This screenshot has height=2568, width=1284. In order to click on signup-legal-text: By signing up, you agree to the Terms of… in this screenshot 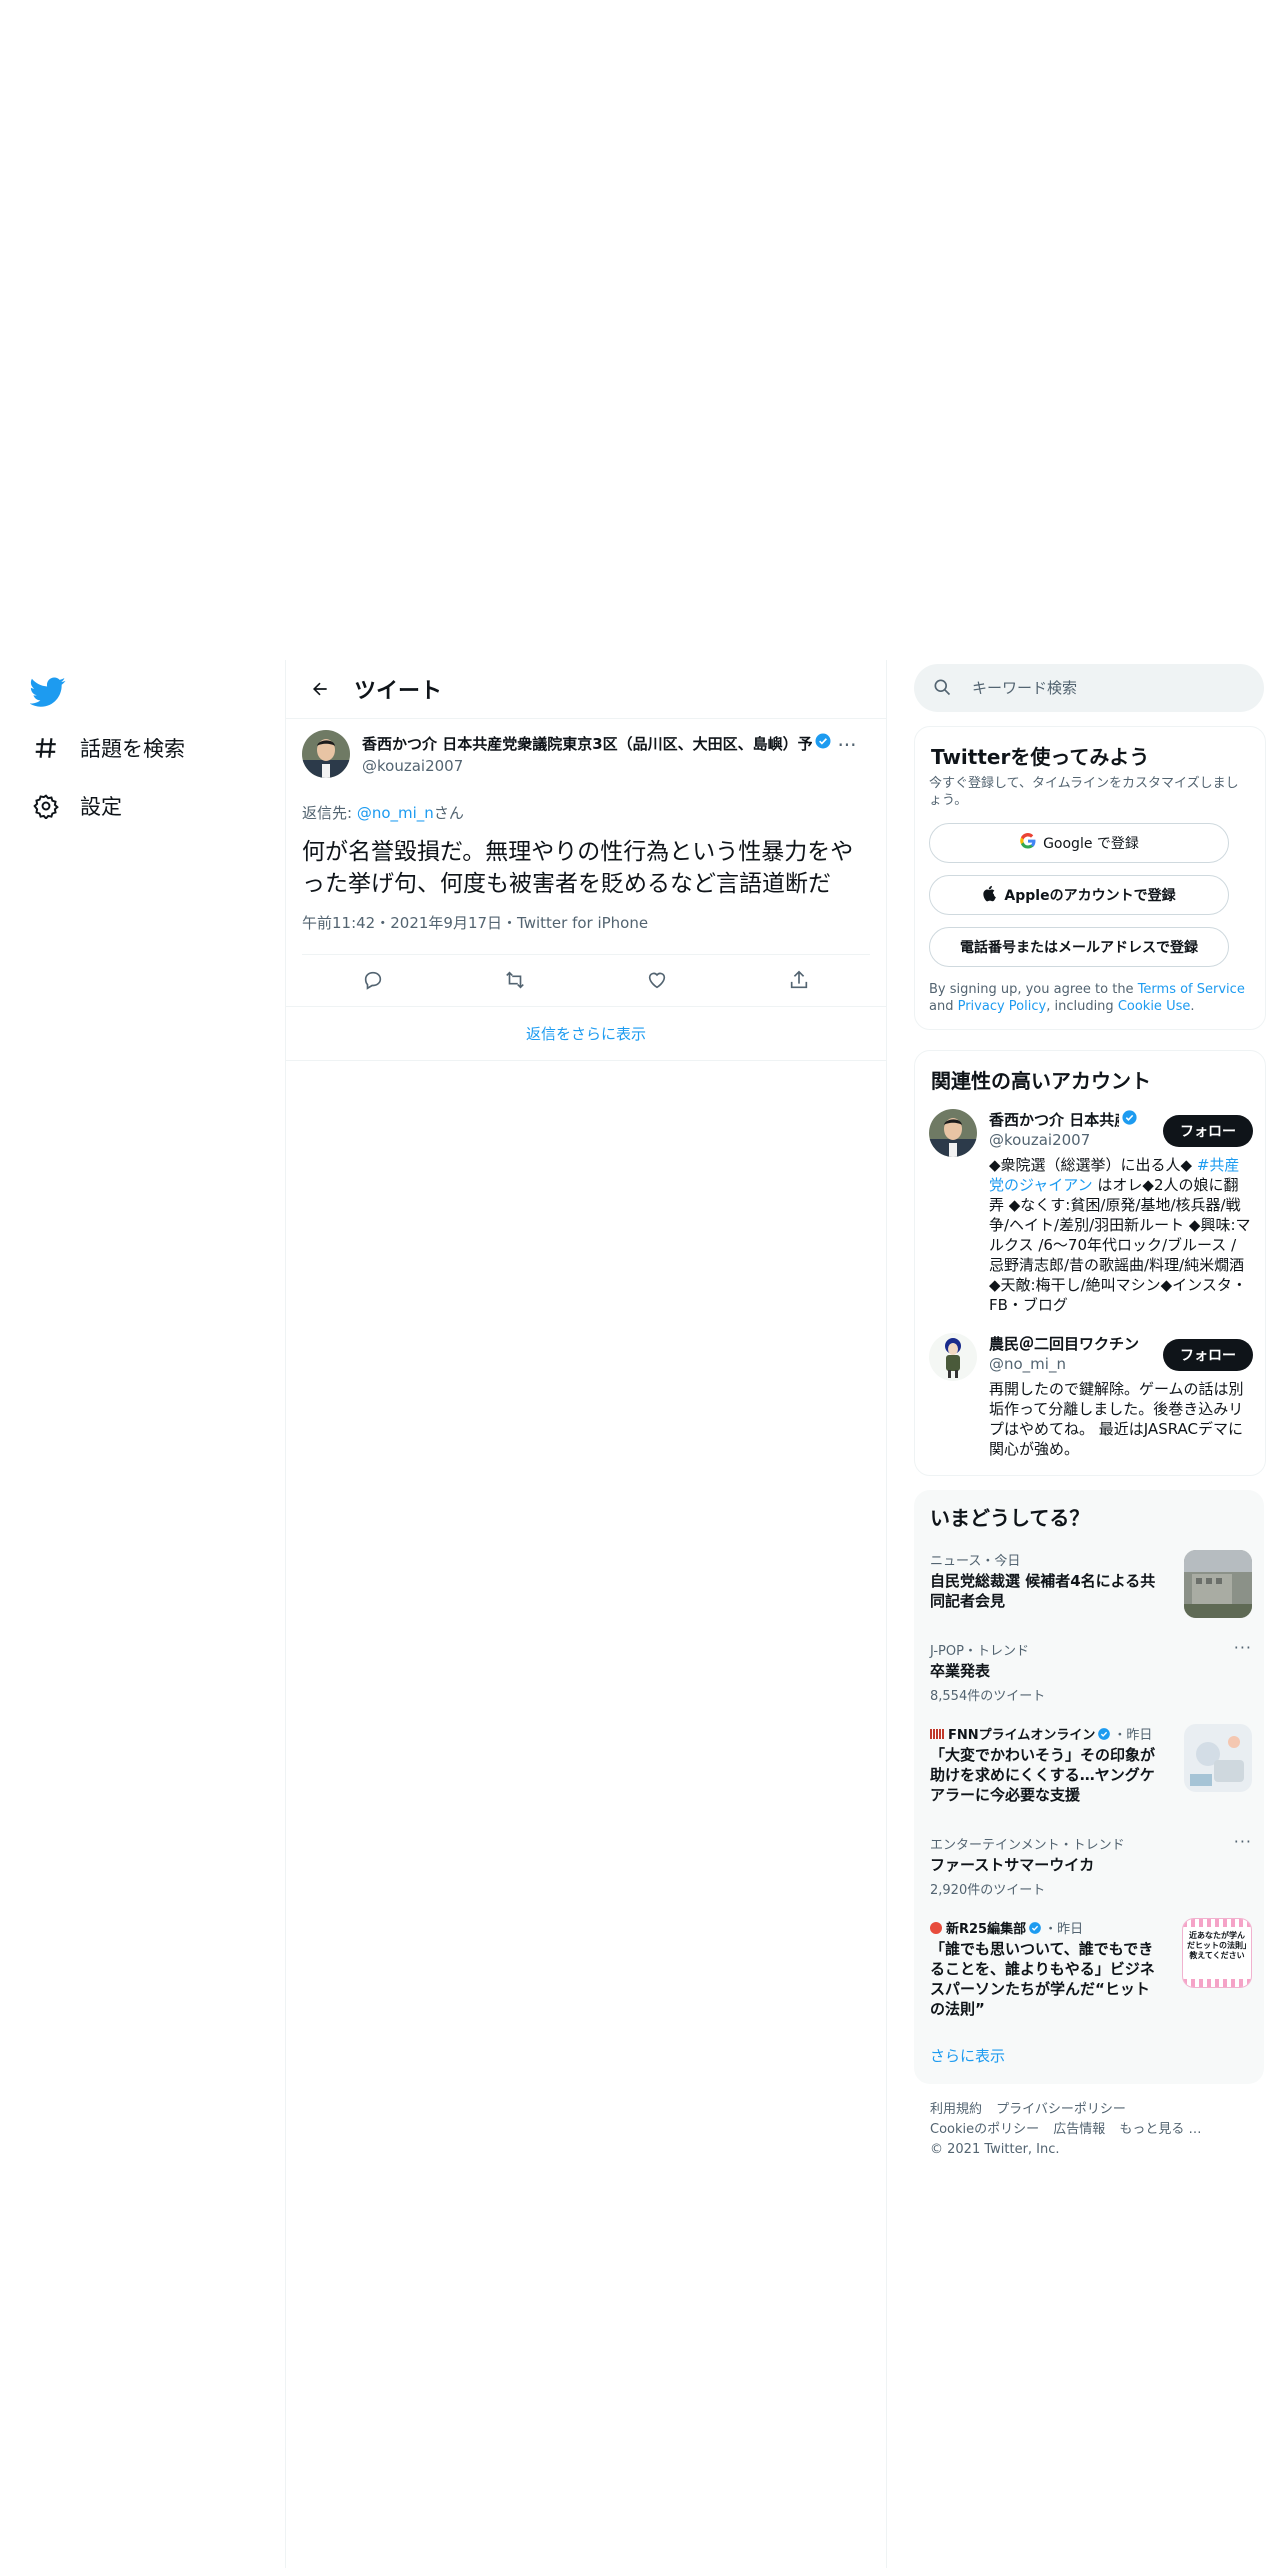, I will do `click(1091, 998)`.